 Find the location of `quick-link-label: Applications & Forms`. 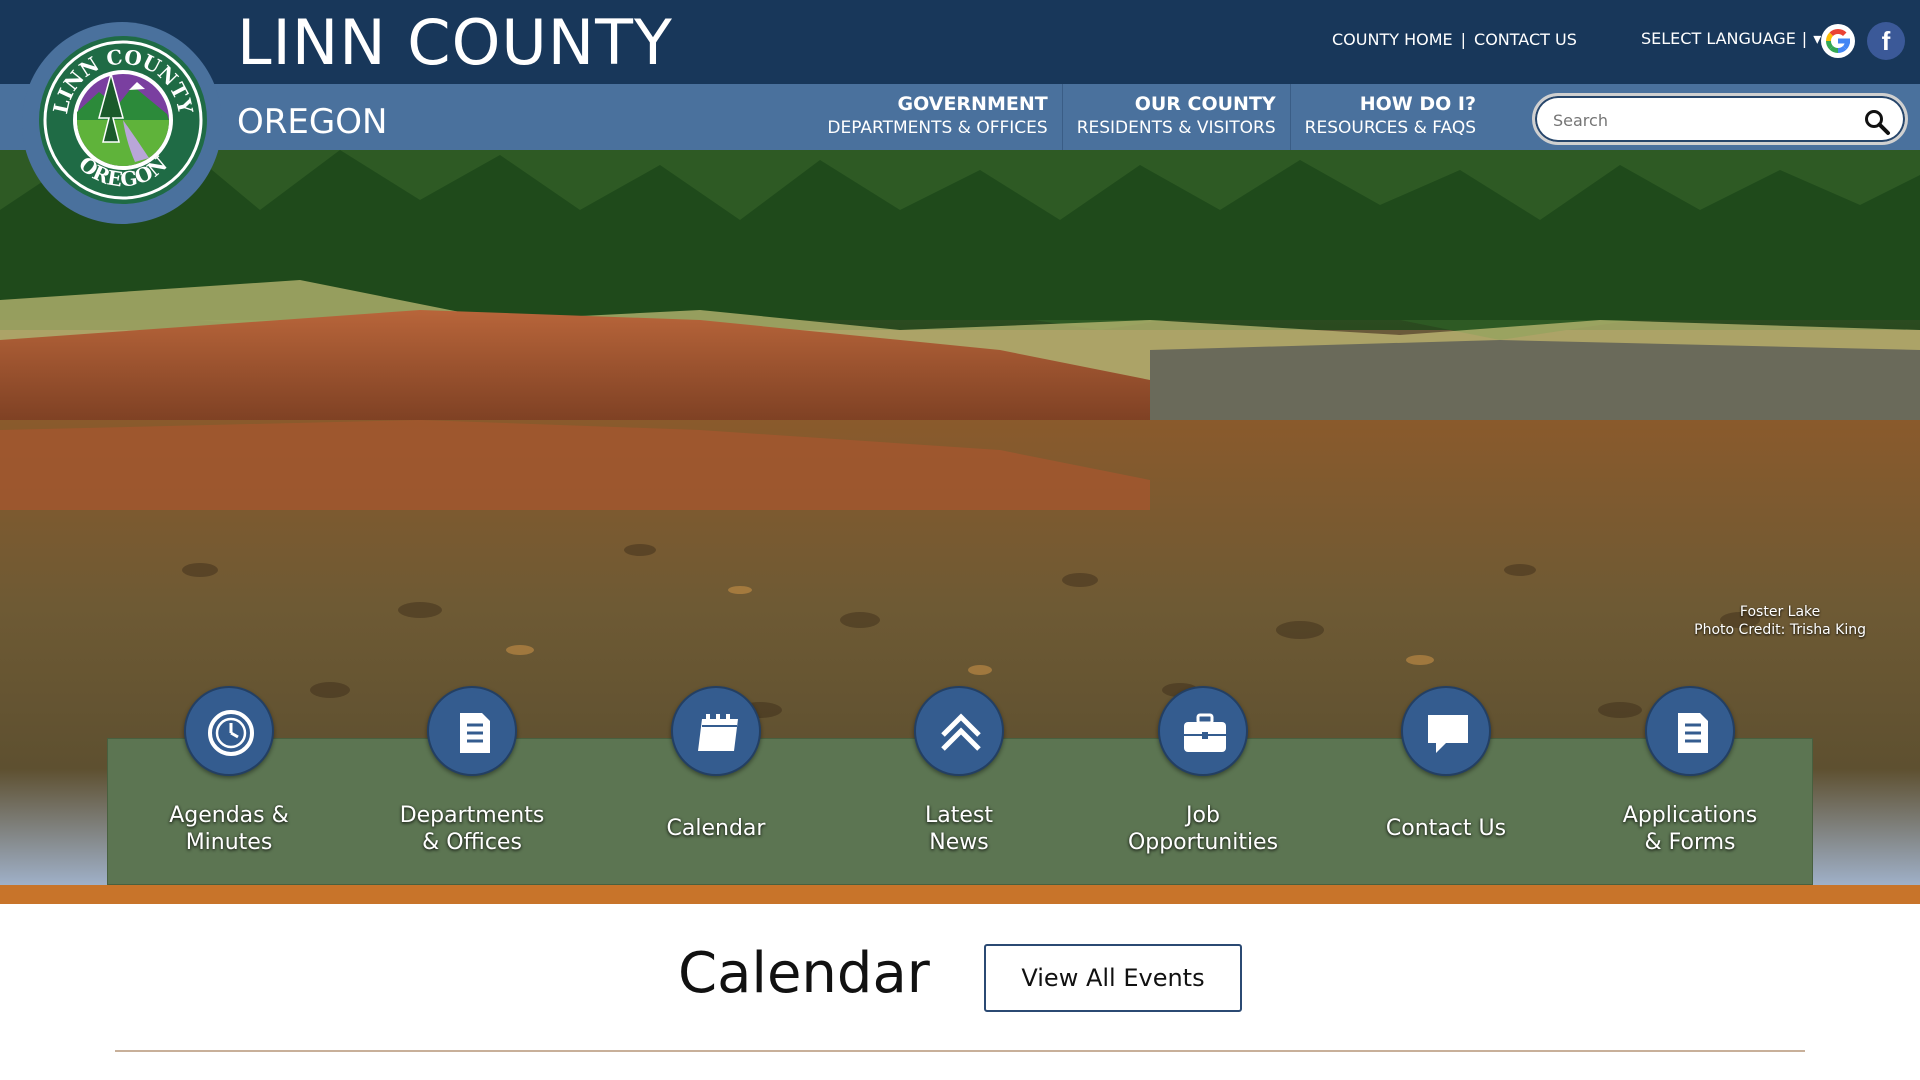

quick-link-label: Applications & Forms is located at coordinates (1690, 829).